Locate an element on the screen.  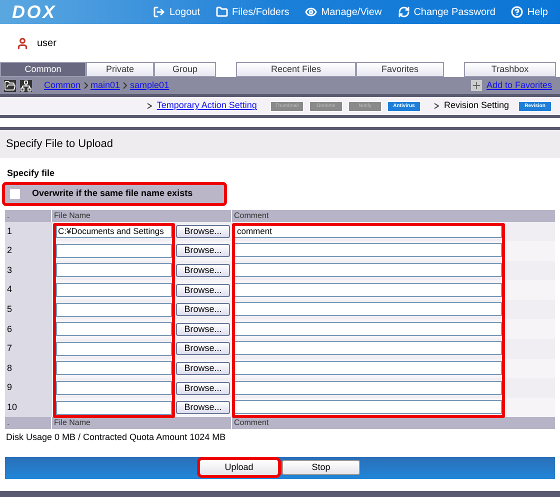
row-number: 5 is located at coordinates (28, 310).